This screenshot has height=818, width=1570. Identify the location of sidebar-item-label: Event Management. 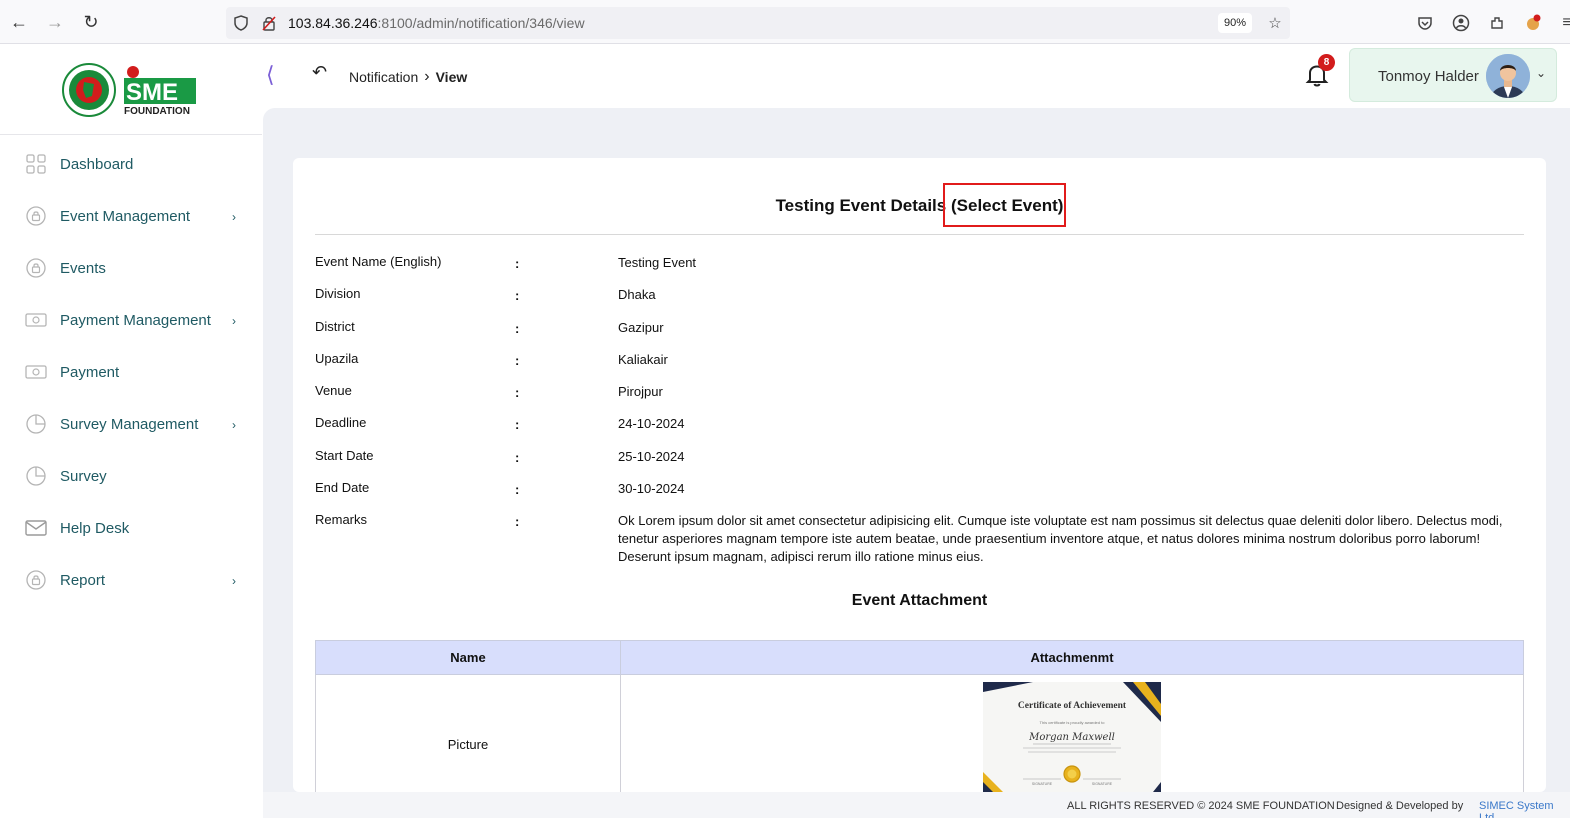
(125, 216).